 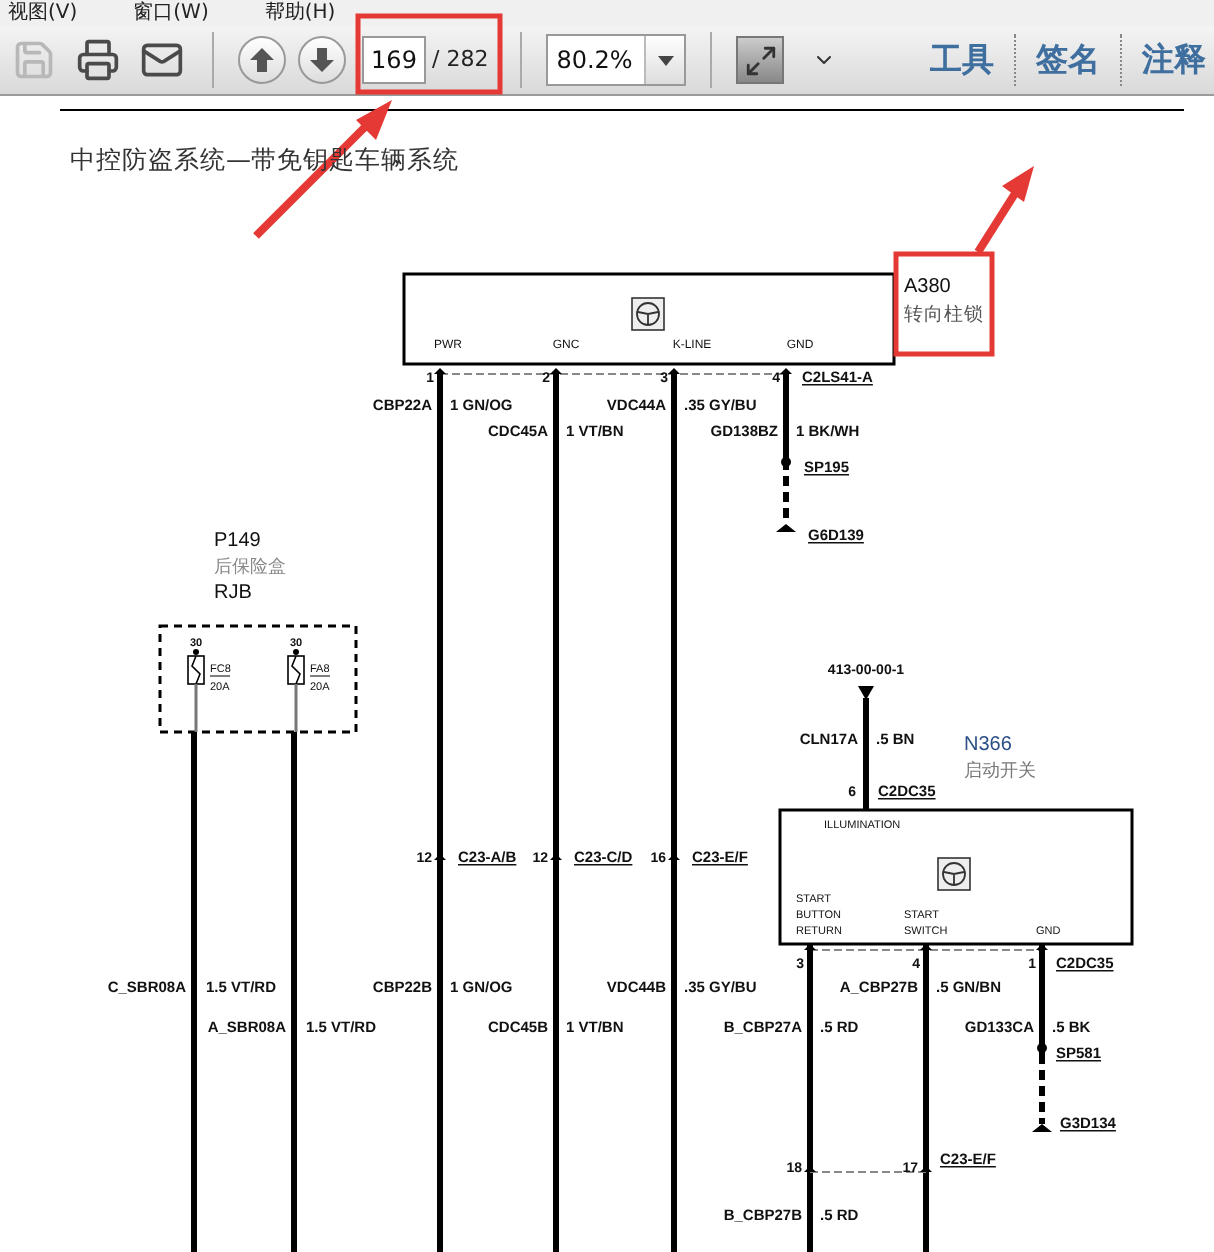 What do you see at coordinates (461, 59) in the screenshot?
I see `page-total: / 282` at bounding box center [461, 59].